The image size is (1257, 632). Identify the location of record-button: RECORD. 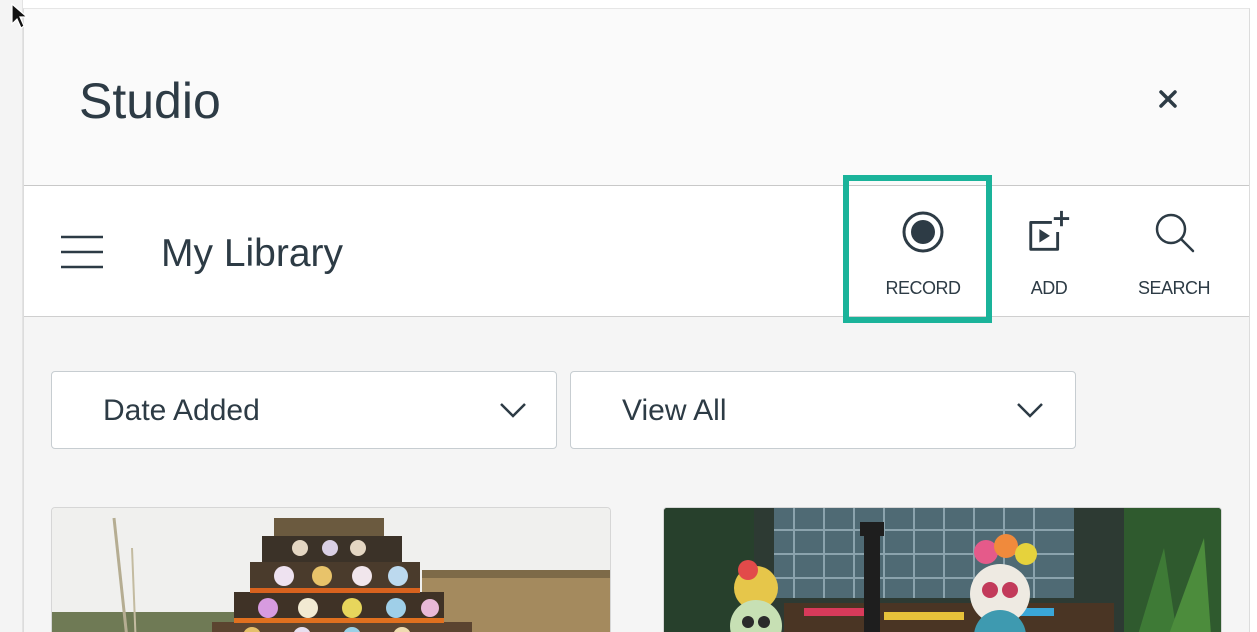
(923, 255).